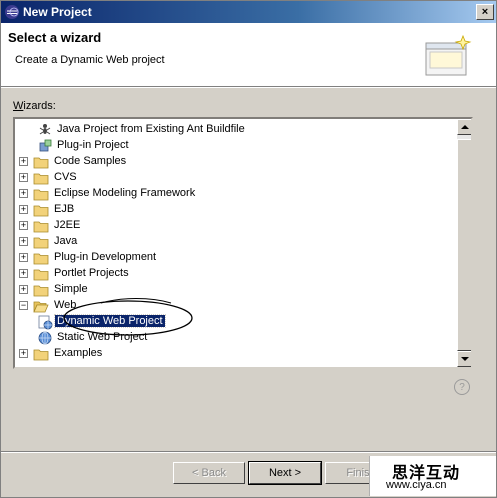  I want to click on collapse-icon: −, so click(23, 305).